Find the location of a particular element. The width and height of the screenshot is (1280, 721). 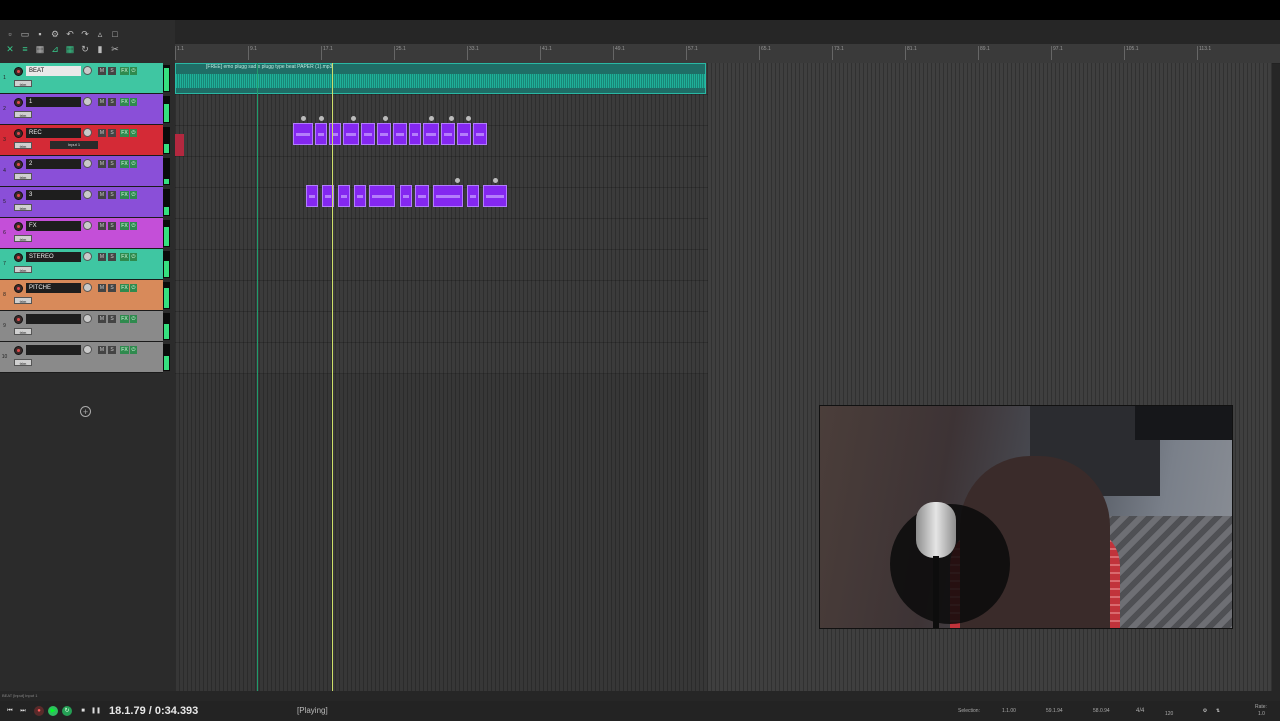

track-header: 5 3 M S FX ⏻ trim is located at coordinates (81, 202).